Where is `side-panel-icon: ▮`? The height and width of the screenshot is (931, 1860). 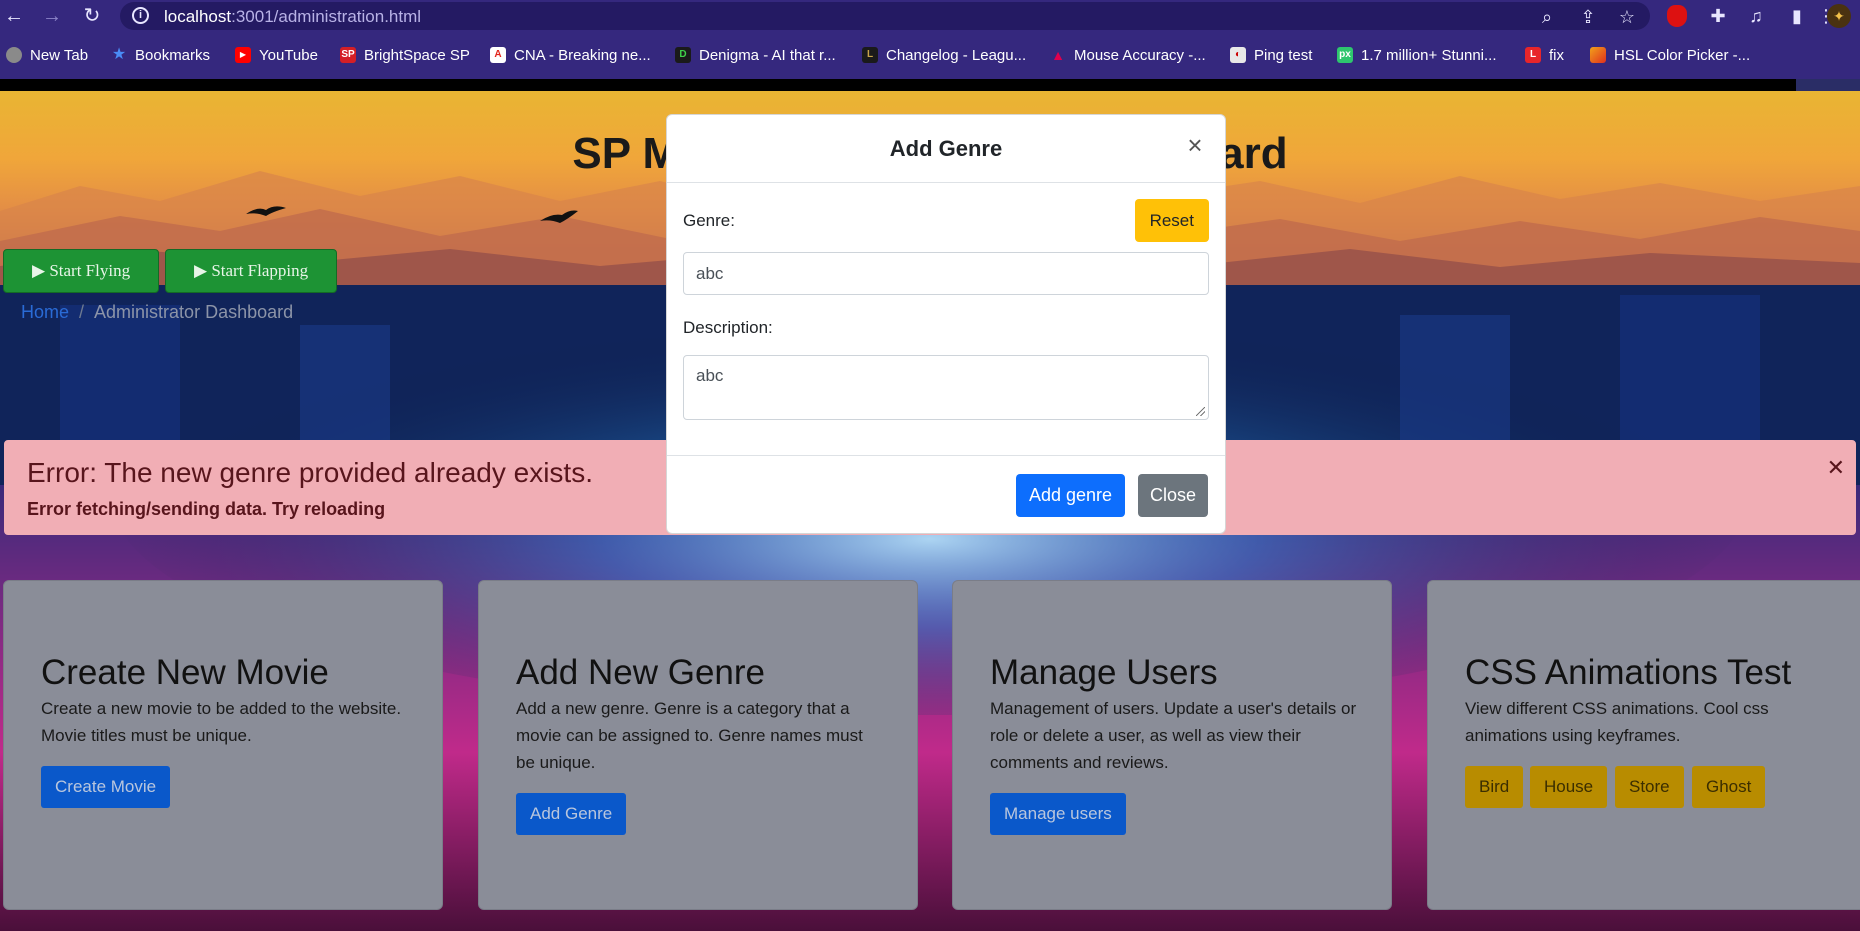 side-panel-icon: ▮ is located at coordinates (1797, 16).